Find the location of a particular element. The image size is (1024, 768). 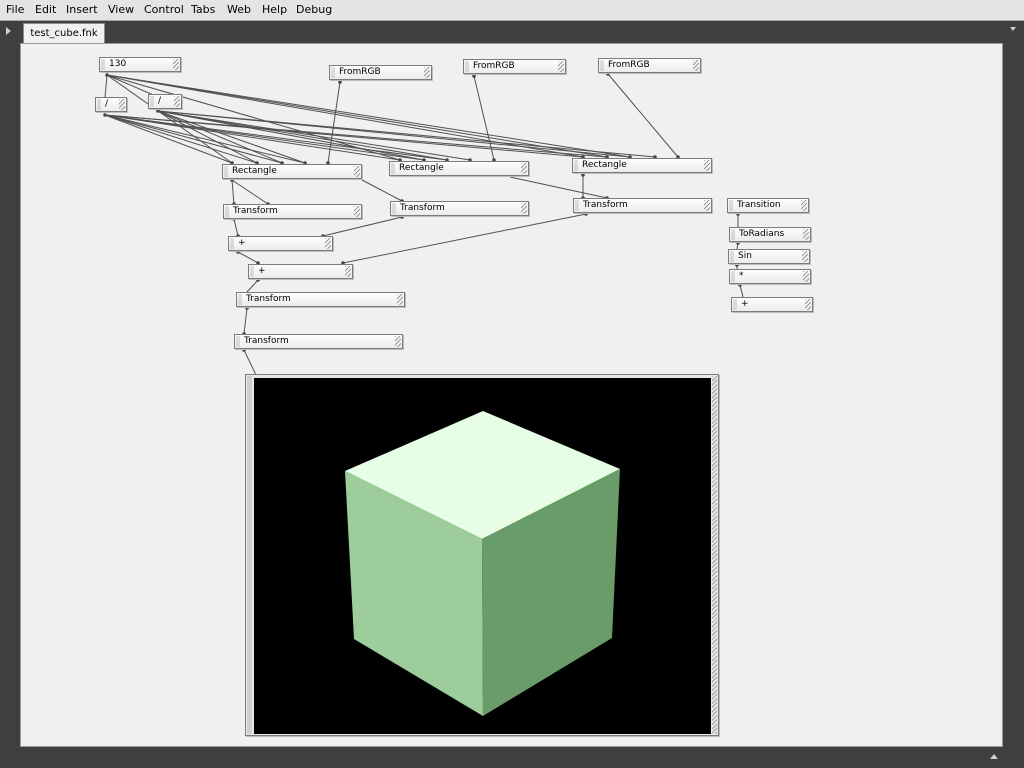

expand-left-arrow-icon is located at coordinates (8, 31).